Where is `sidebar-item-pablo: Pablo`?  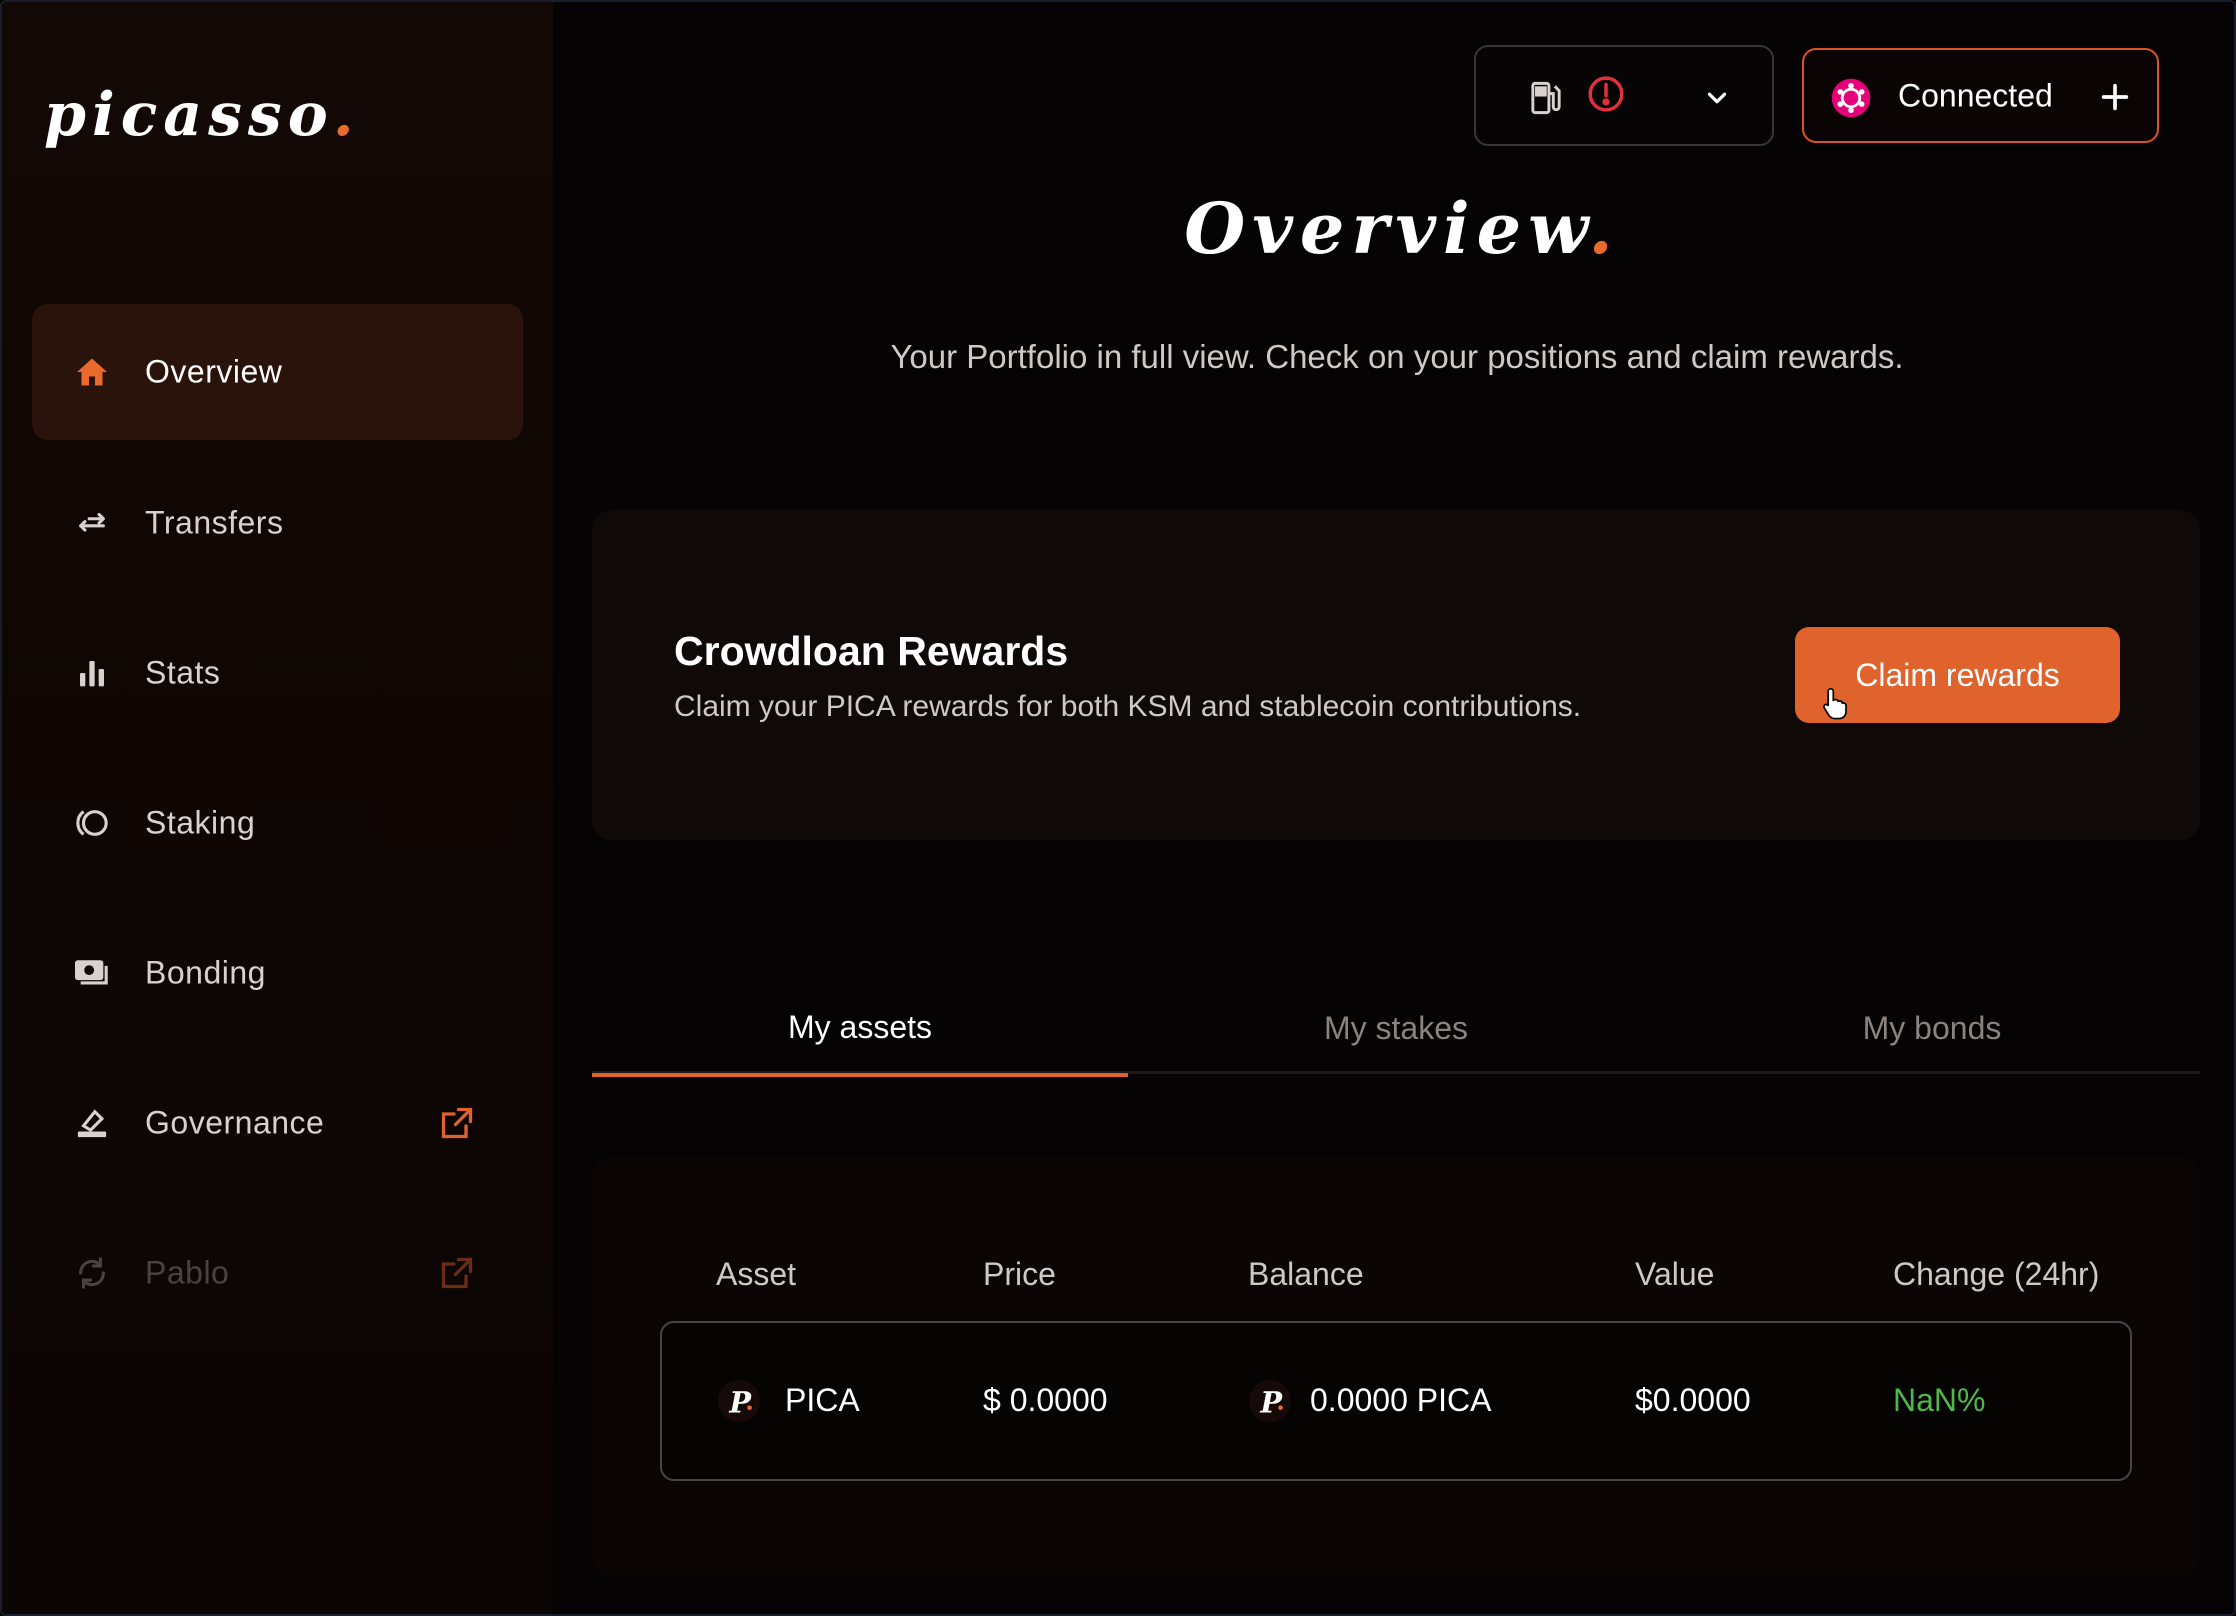
sidebar-item-pablo: Pablo is located at coordinates (277, 1273).